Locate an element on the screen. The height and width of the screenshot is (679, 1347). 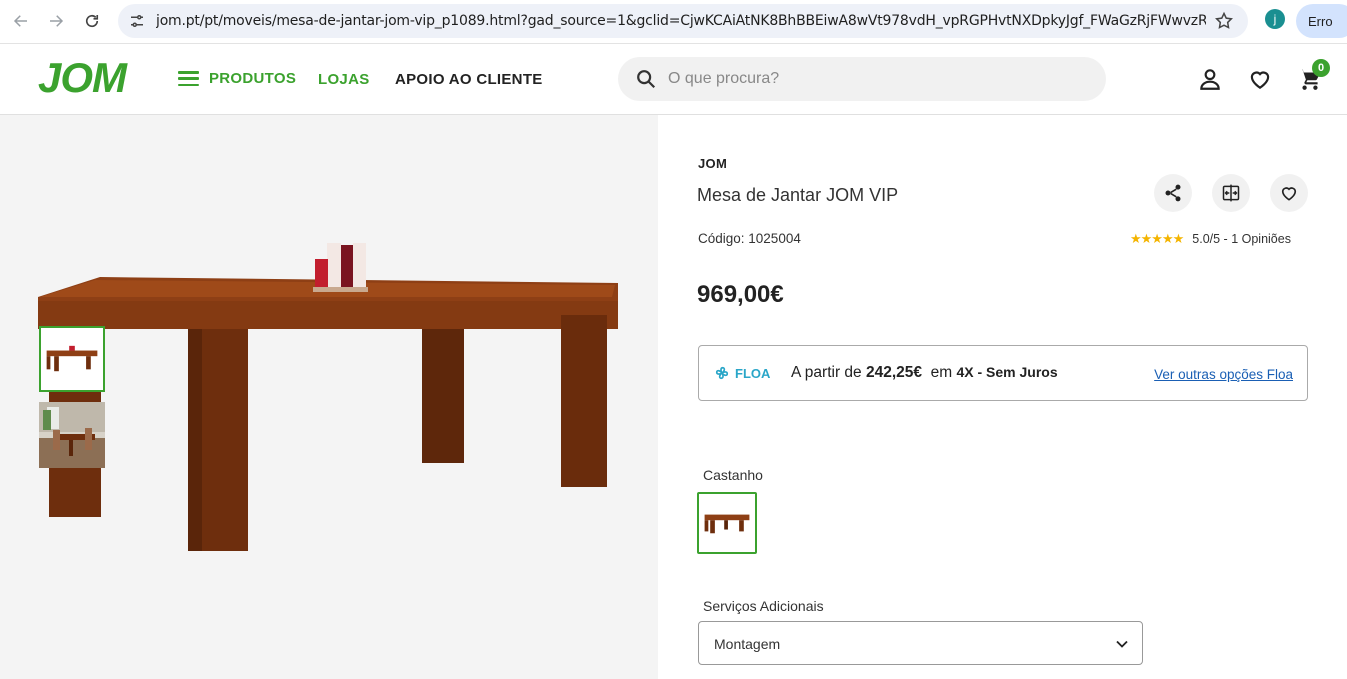
product-title: Mesa de Jantar JOM VIP is located at coordinates (798, 195).